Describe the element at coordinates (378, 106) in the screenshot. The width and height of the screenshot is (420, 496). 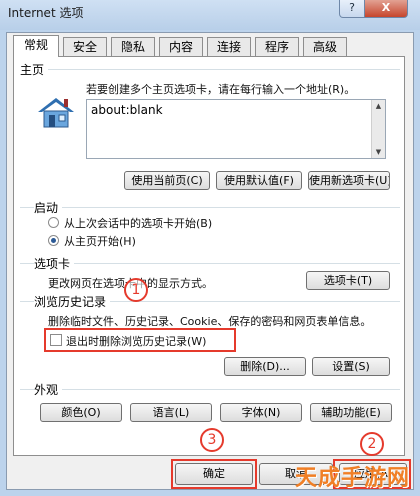
I see `scroll-up-icon: ▲` at that location.